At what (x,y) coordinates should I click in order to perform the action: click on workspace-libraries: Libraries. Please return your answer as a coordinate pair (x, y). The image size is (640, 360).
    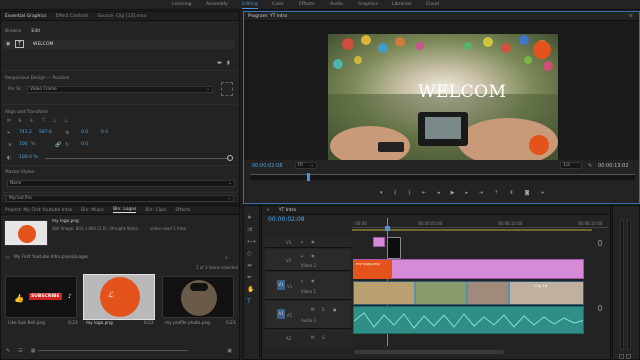
    Looking at the image, I should click on (401, 4).